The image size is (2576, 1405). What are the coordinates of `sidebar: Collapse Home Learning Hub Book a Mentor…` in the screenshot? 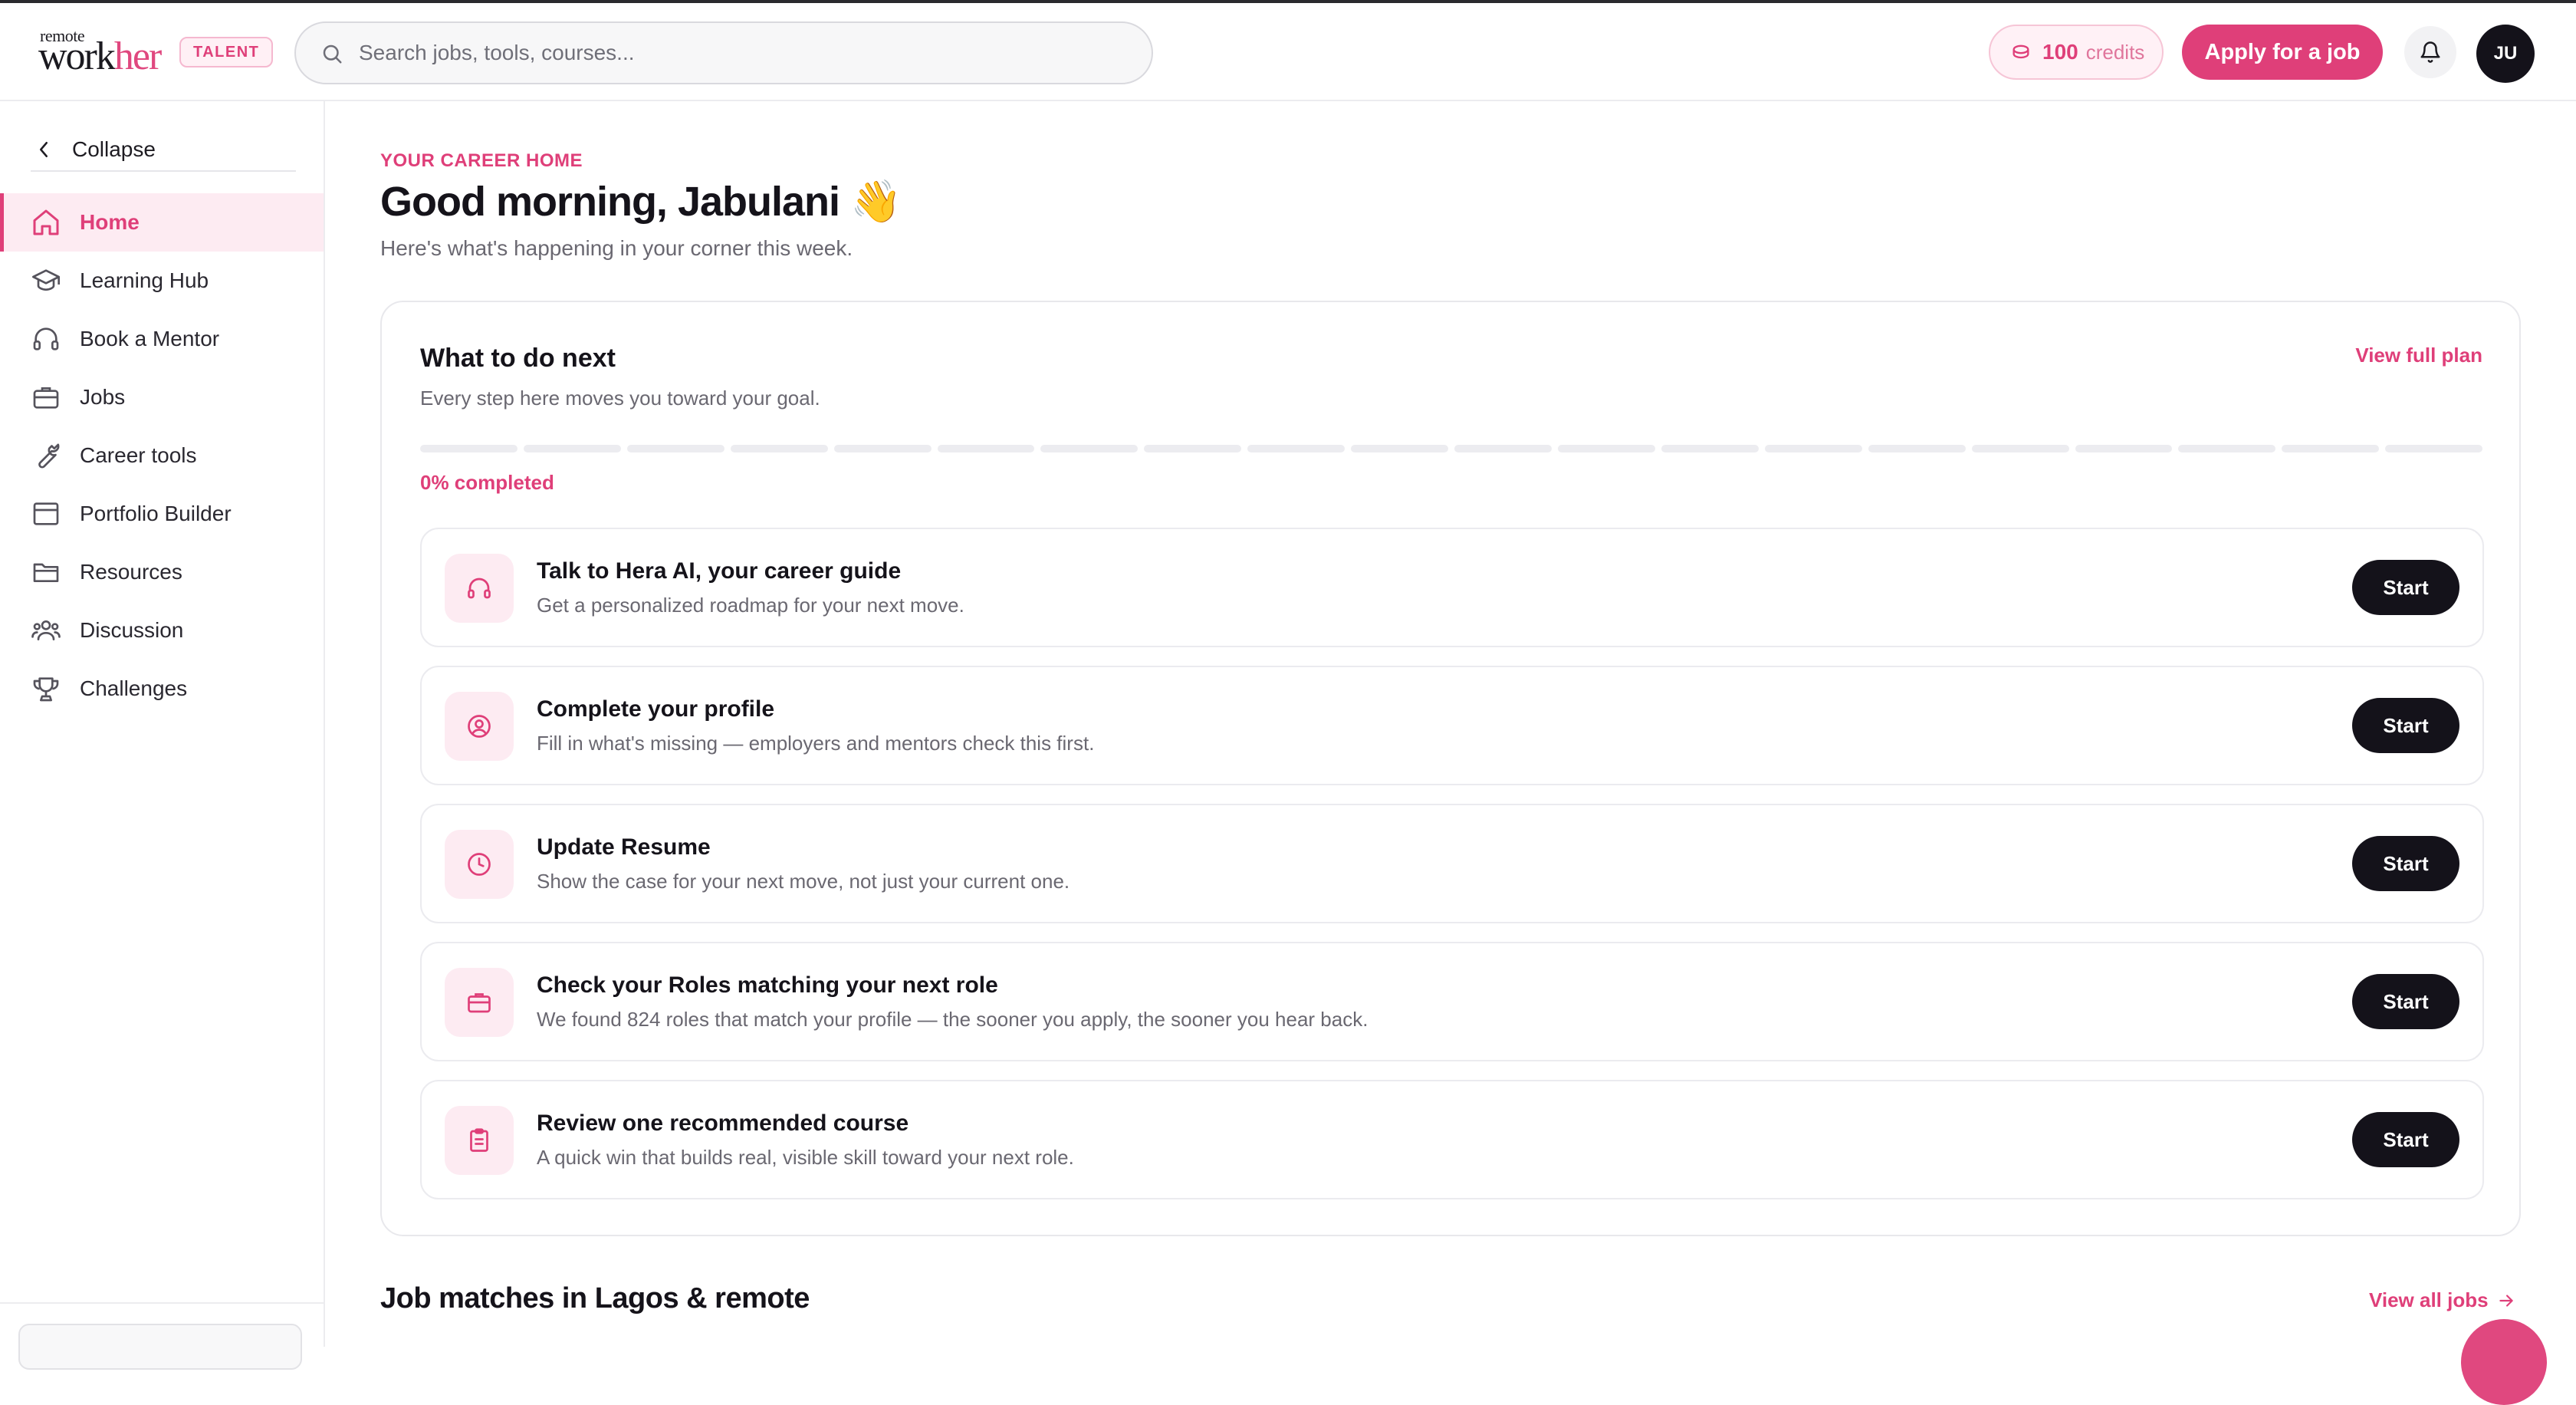 It's located at (162, 736).